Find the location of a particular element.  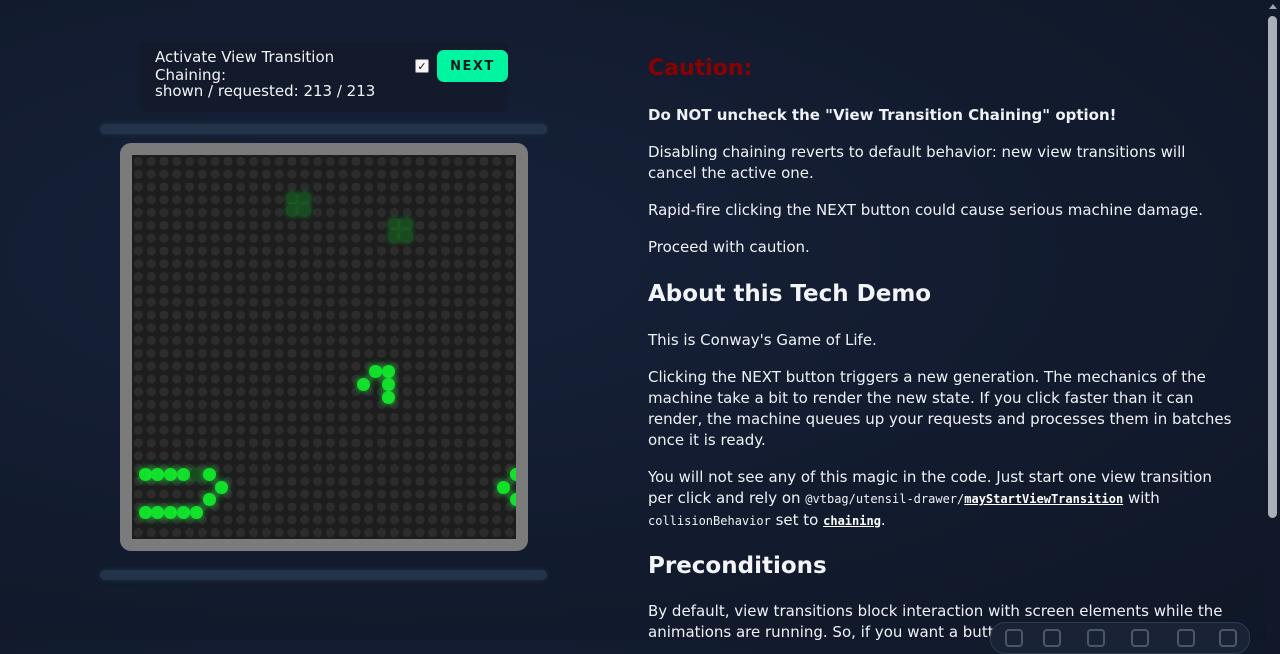

toolbar-tool-icon is located at coordinates (1014, 638).